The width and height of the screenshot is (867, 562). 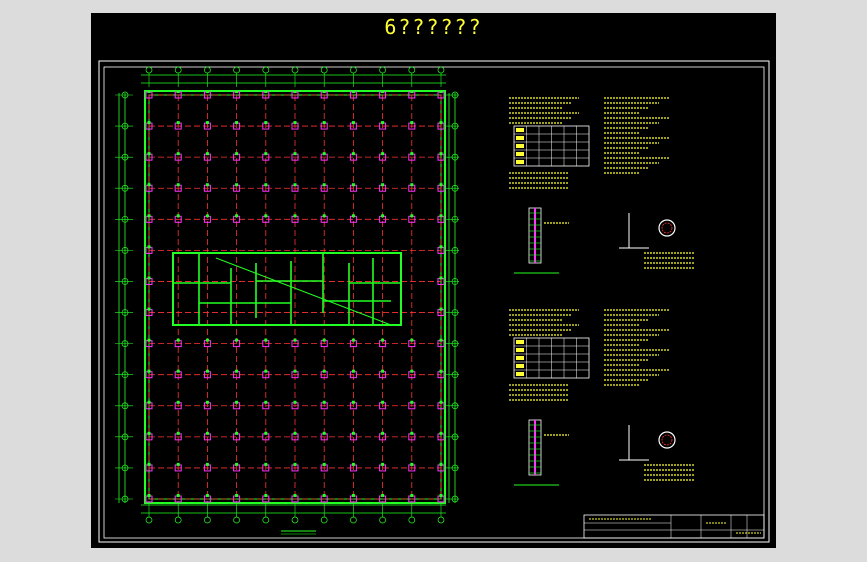 What do you see at coordinates (674, 526) in the screenshot?
I see `title-block` at bounding box center [674, 526].